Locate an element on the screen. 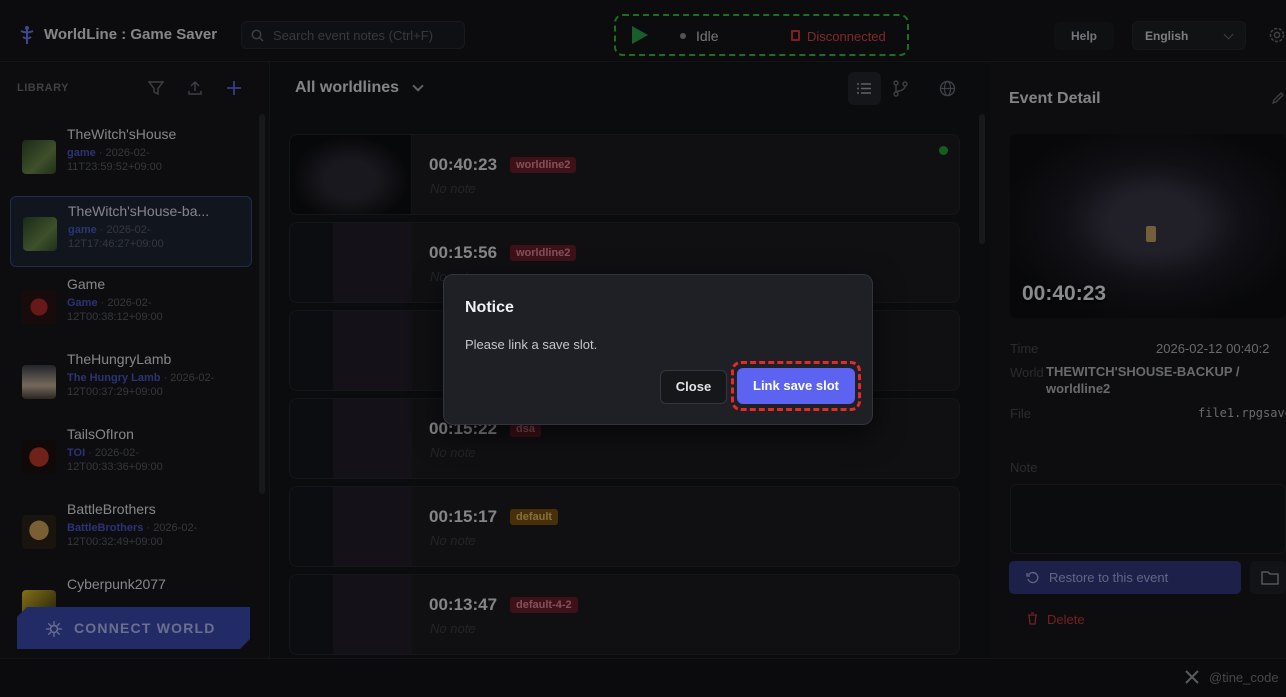 The image size is (1286, 697). dialog-message: Please link a save slot. is located at coordinates (531, 344).